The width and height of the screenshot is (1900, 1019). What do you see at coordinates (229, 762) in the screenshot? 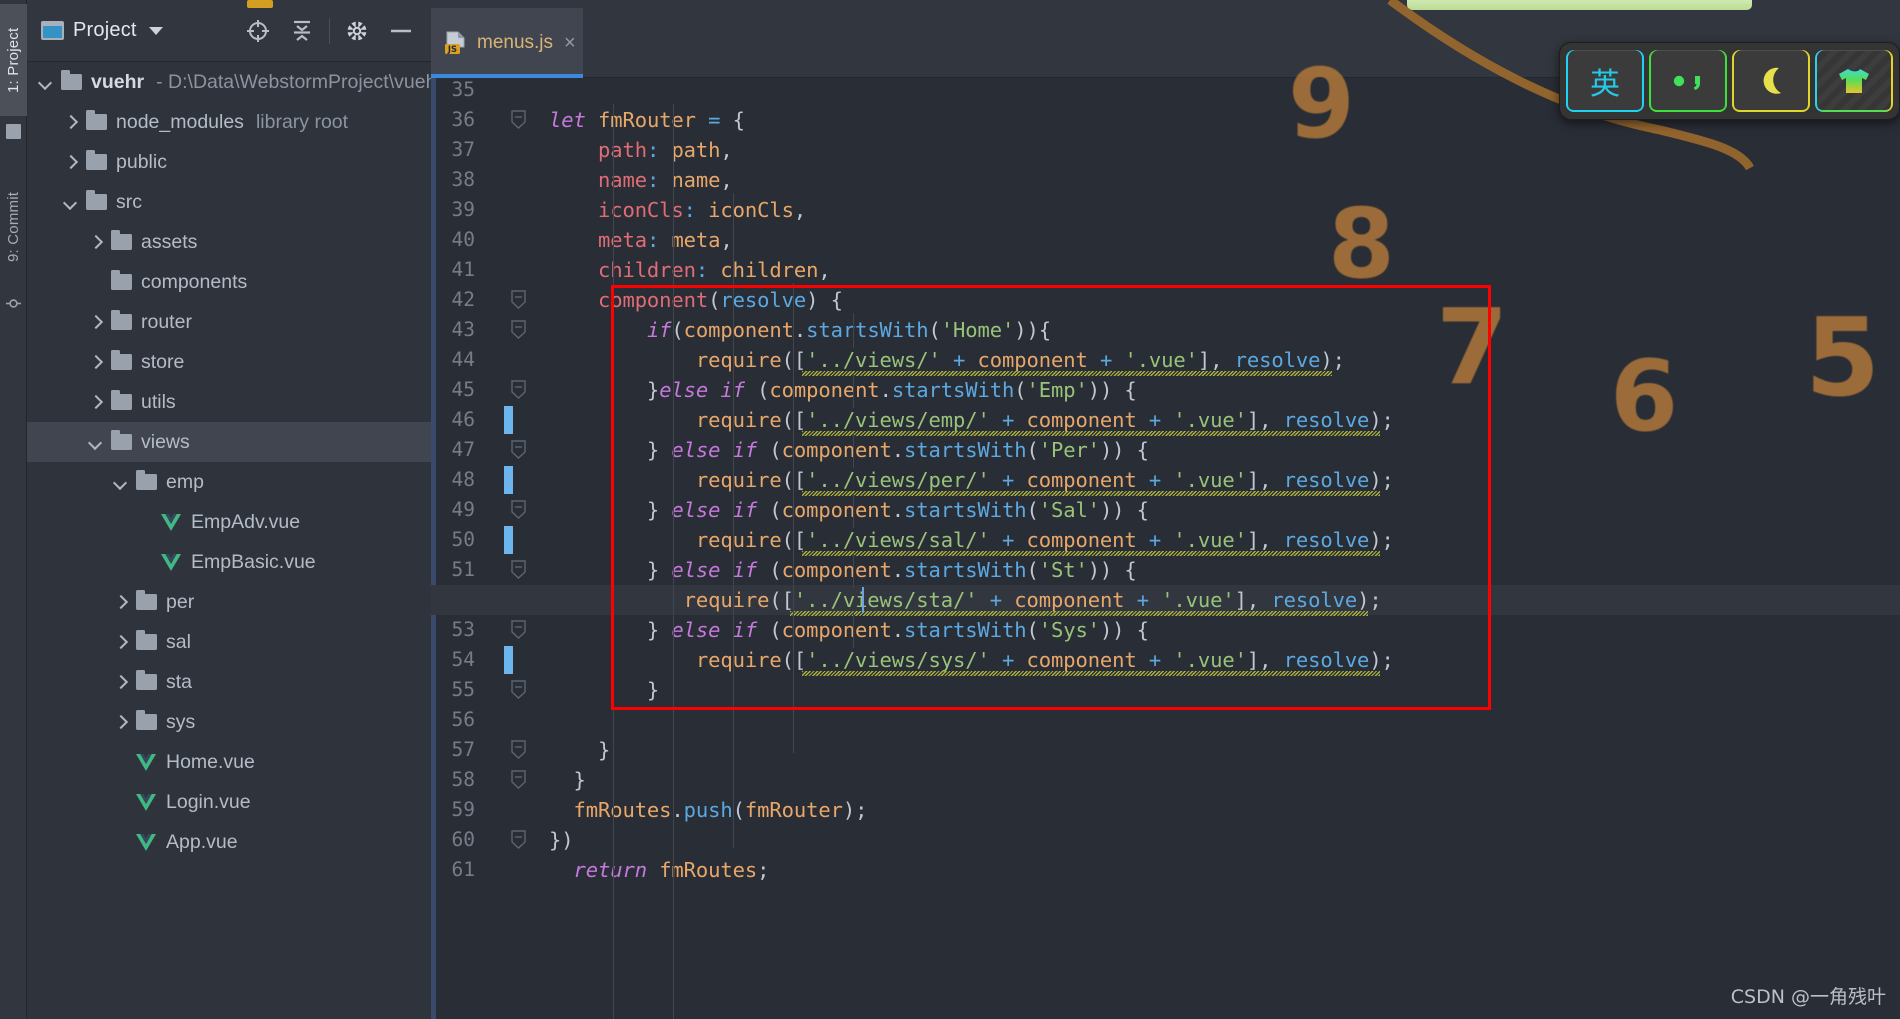
I see `tree-node-home-vue: Home.vue` at bounding box center [229, 762].